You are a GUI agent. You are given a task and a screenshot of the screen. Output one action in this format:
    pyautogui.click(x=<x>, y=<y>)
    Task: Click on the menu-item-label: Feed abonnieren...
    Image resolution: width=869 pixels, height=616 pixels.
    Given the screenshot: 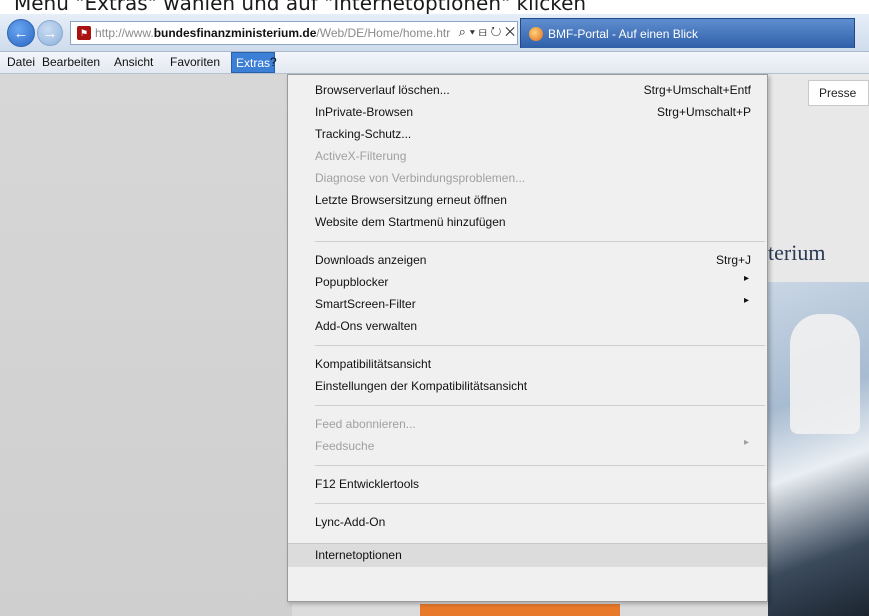 What is the action you would take?
    pyautogui.click(x=365, y=424)
    